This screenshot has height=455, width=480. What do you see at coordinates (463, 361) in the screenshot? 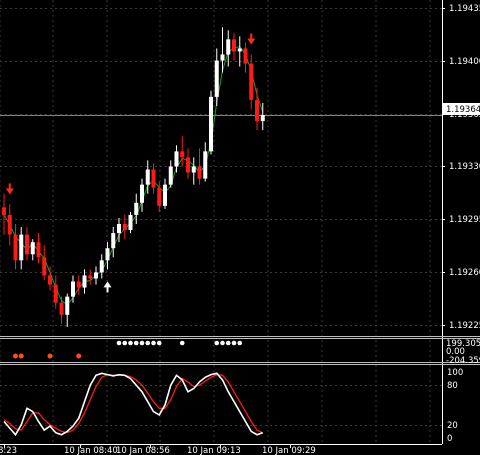
I see `indicator-min-label: -204.359` at bounding box center [463, 361].